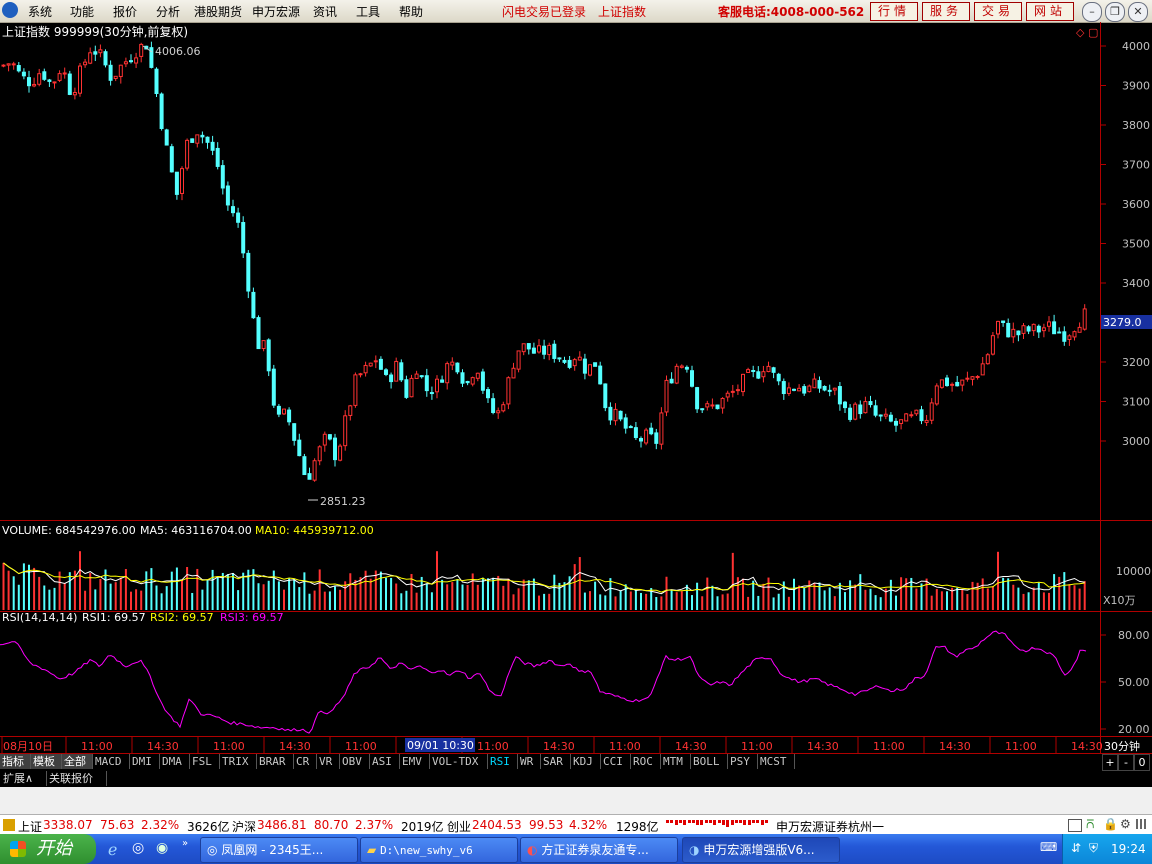 The width and height of the screenshot is (1152, 864). I want to click on tab-macd: MACD, so click(111, 761).